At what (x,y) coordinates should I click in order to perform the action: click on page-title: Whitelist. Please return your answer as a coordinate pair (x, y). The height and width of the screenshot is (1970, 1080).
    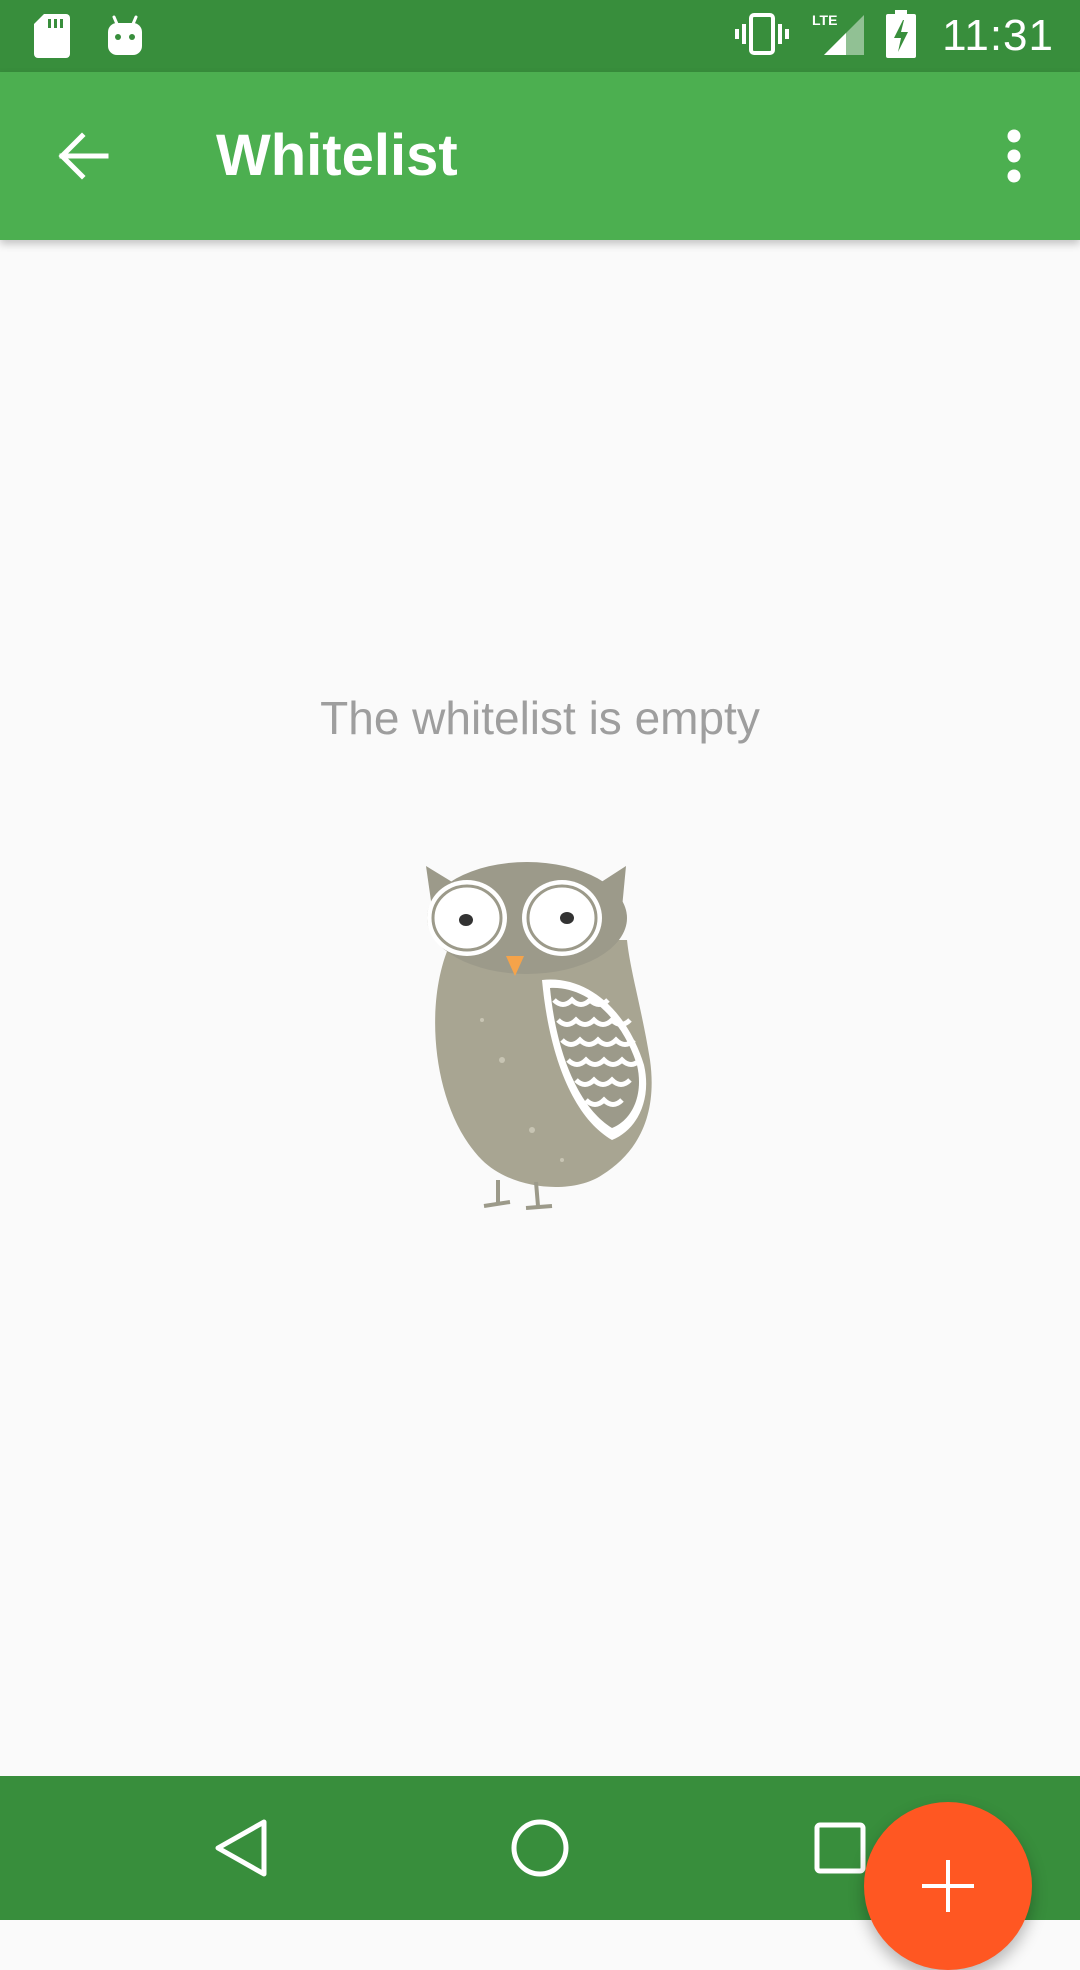
    Looking at the image, I should click on (337, 155).